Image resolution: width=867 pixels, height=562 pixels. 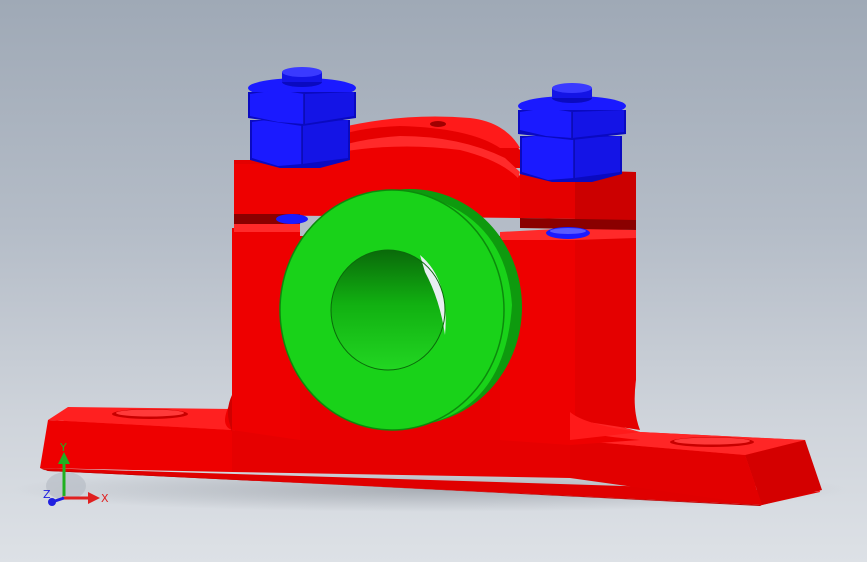 What do you see at coordinates (400, 310) in the screenshot?
I see `bearing-insert` at bounding box center [400, 310].